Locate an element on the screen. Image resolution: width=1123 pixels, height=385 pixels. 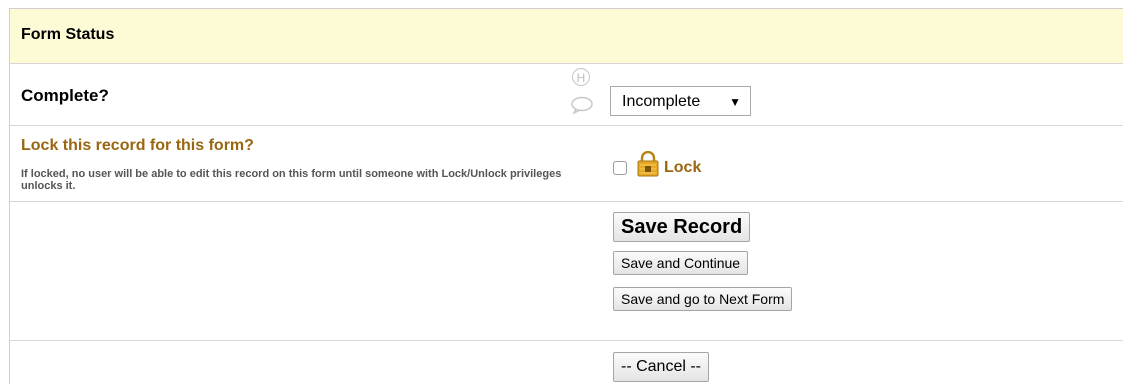
lock-icon is located at coordinates (648, 164).